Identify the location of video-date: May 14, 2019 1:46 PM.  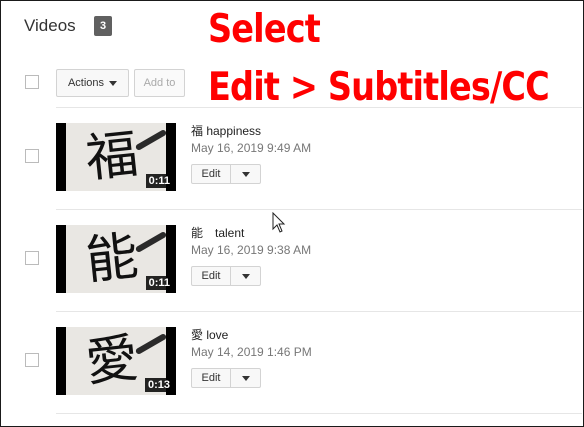
(251, 352).